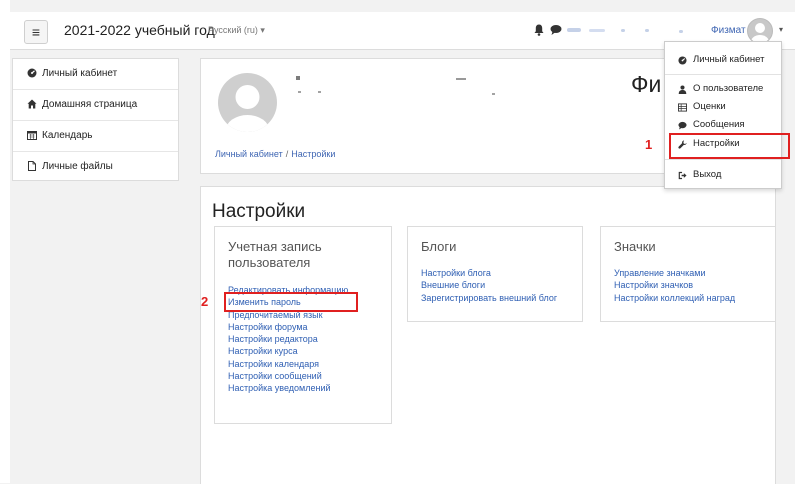  I want to click on chat-icon, so click(556, 30).